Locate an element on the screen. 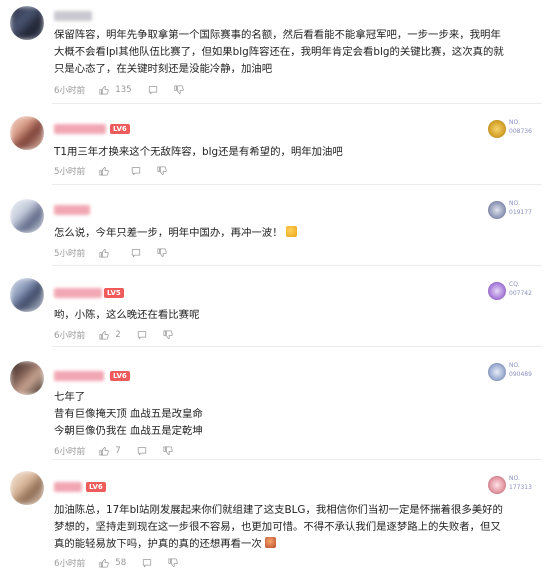 The image size is (550, 575). comment-meta: 6小时前 7 is located at coordinates (121, 451).